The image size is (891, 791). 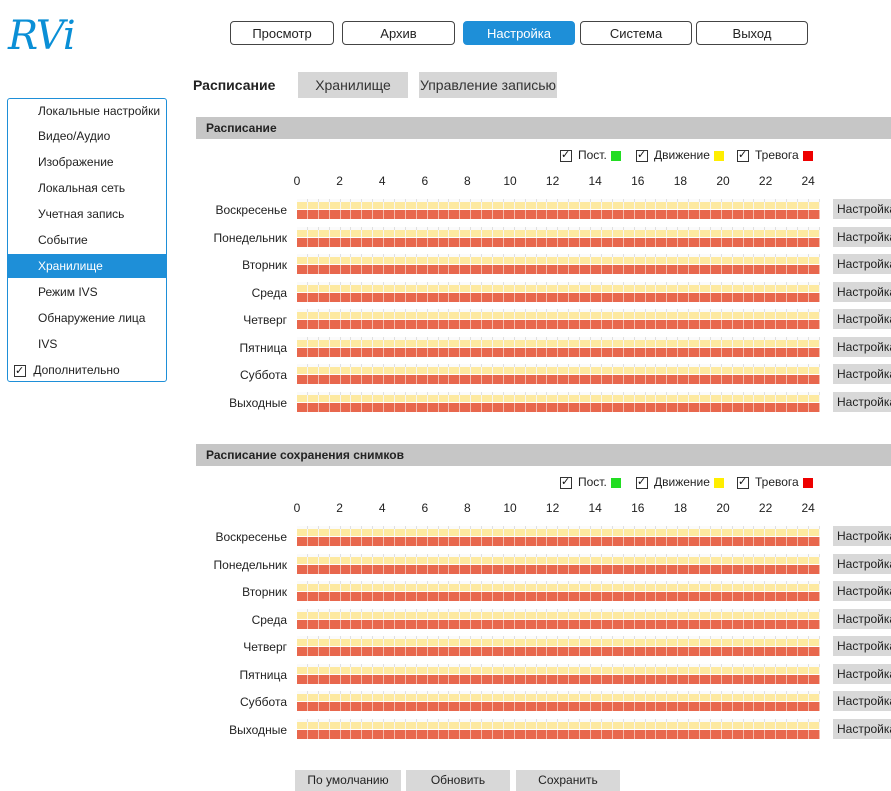 What do you see at coordinates (87, 266) in the screenshot?
I see `sidebar-item-storage: Хранилище` at bounding box center [87, 266].